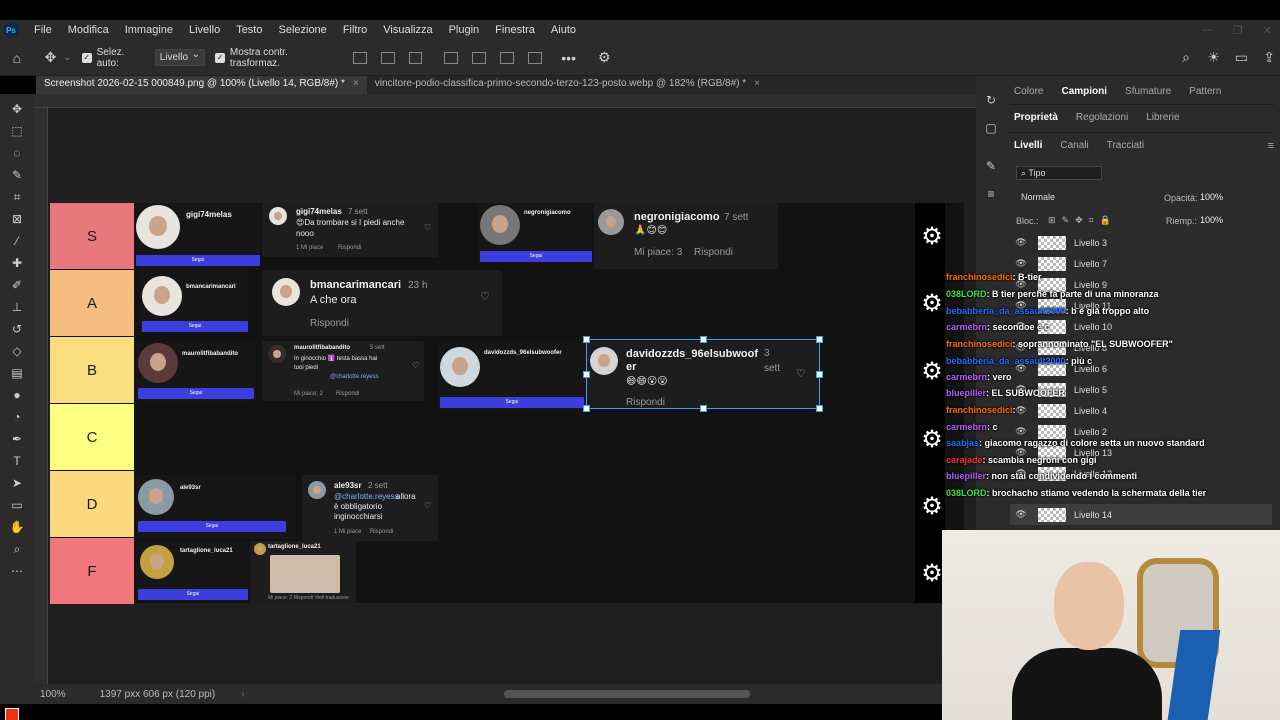  Describe the element at coordinates (86, 57) in the screenshot. I see `auto-select-checkbox: ✓` at that location.